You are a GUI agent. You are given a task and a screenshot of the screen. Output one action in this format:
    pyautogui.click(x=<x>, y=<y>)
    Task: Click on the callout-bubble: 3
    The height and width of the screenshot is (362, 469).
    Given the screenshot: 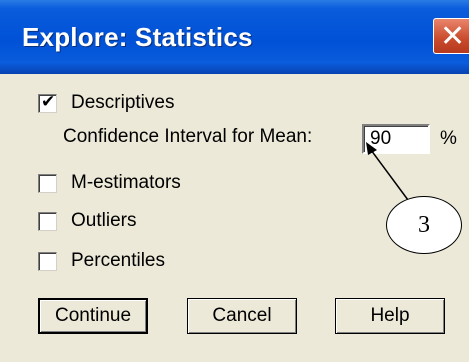 What is the action you would take?
    pyautogui.click(x=424, y=225)
    